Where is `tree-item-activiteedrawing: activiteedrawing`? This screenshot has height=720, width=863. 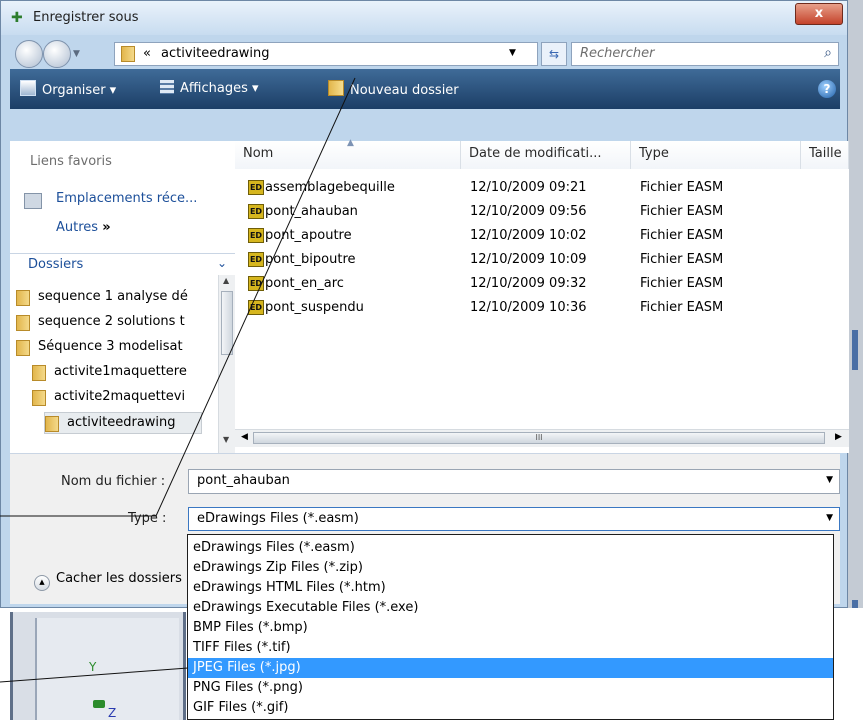 tree-item-activiteedrawing: activiteedrawing is located at coordinates (123, 423).